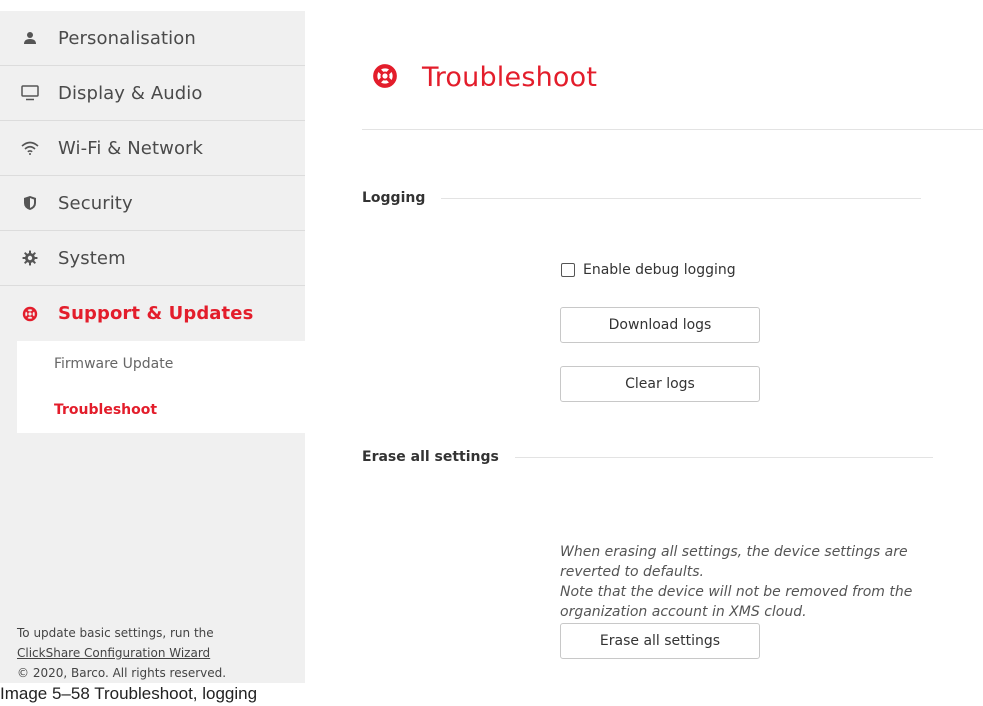  I want to click on sidebar-item-system: System, so click(152, 258).